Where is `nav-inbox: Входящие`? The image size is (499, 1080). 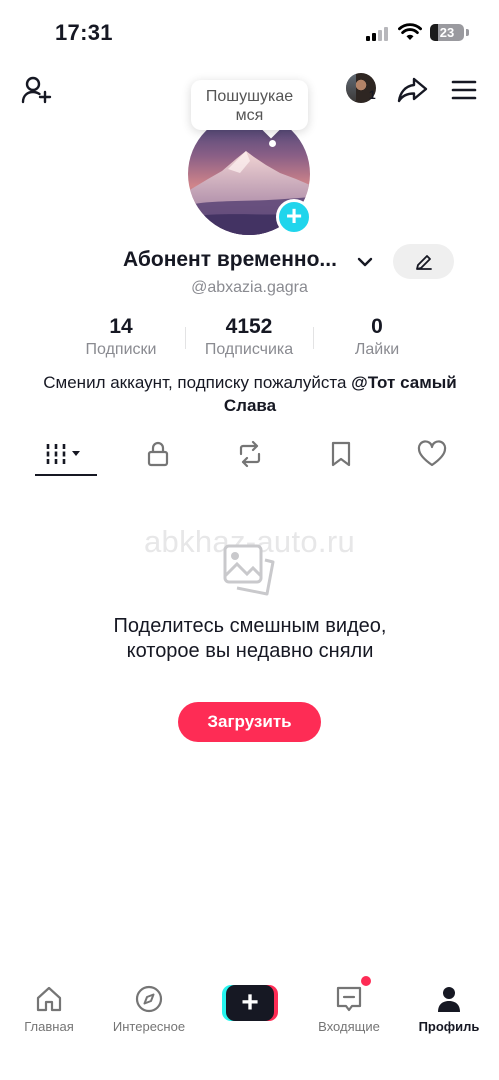 nav-inbox: Входящие is located at coordinates (349, 1008).